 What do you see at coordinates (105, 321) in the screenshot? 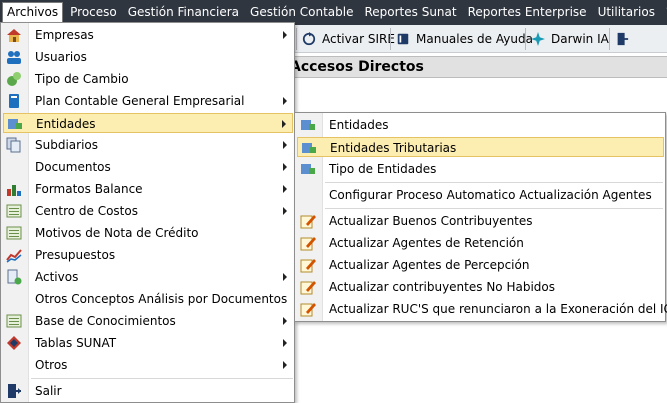
I see `menu-item-label: Base de Conocimientos` at bounding box center [105, 321].